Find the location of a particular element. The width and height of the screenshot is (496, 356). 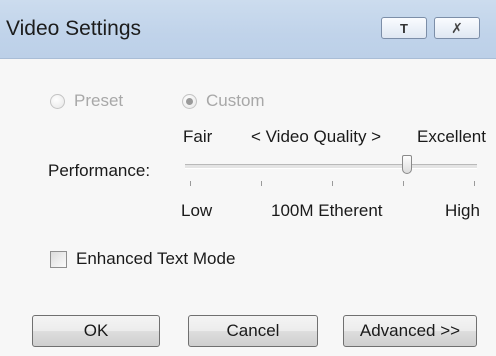

enhanced-text-mode-label: Enhanced Text Mode is located at coordinates (156, 258).